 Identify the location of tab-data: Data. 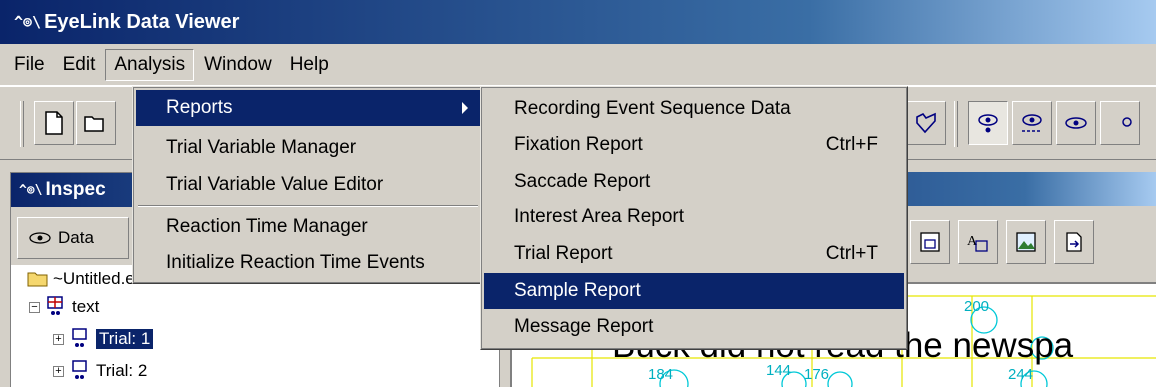
(73, 238).